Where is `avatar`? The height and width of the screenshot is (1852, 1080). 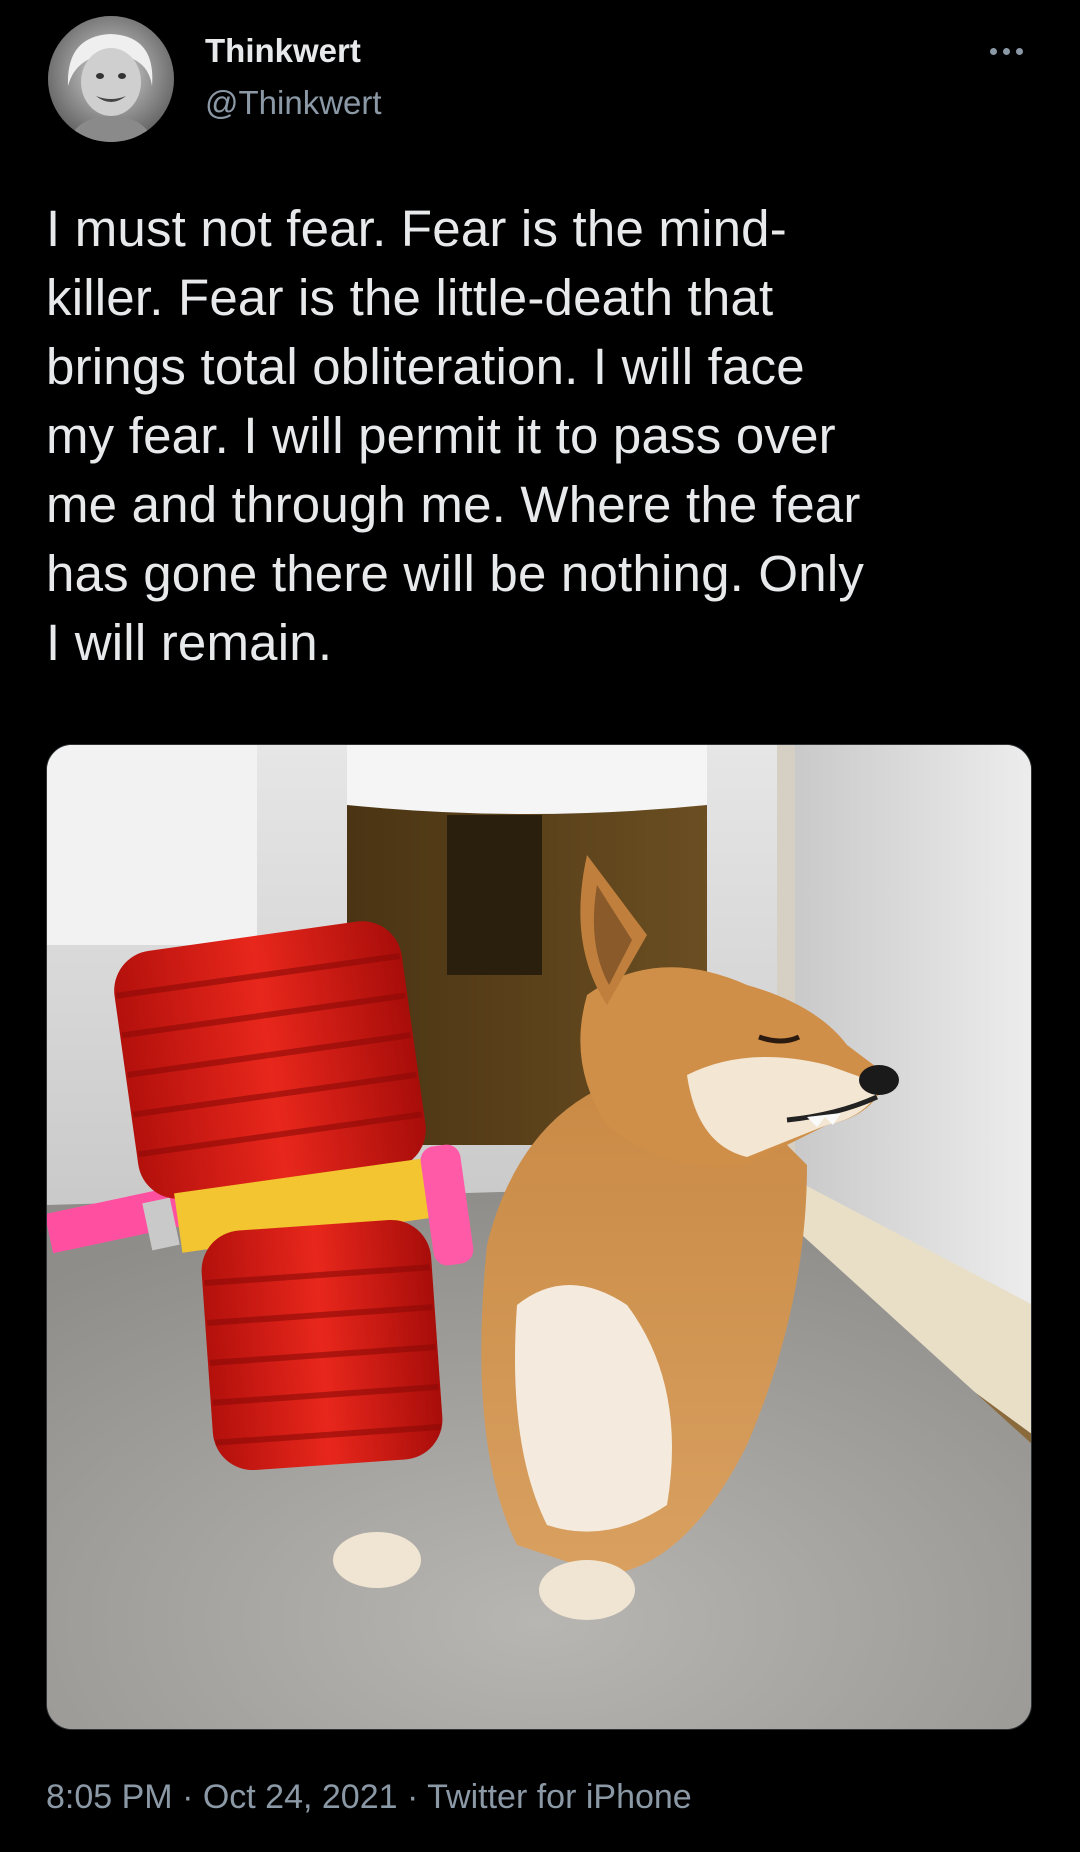
avatar is located at coordinates (111, 79).